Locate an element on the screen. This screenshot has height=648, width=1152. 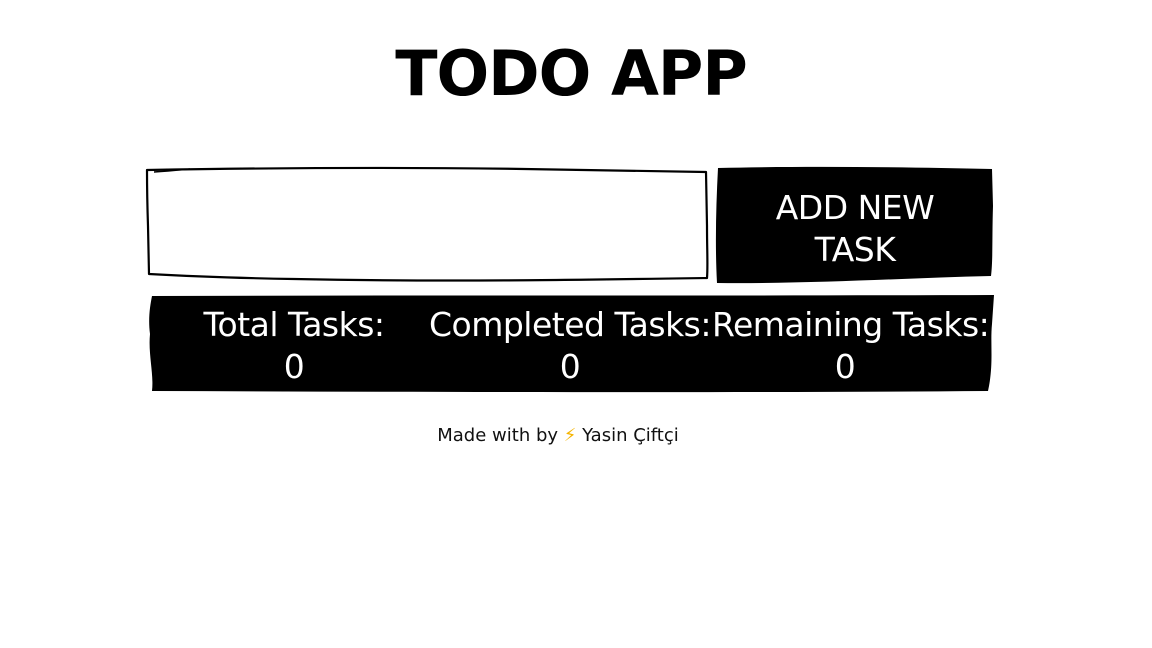
stat-completed-tasks: Completed Tasks: 0 is located at coordinates (570, 346).